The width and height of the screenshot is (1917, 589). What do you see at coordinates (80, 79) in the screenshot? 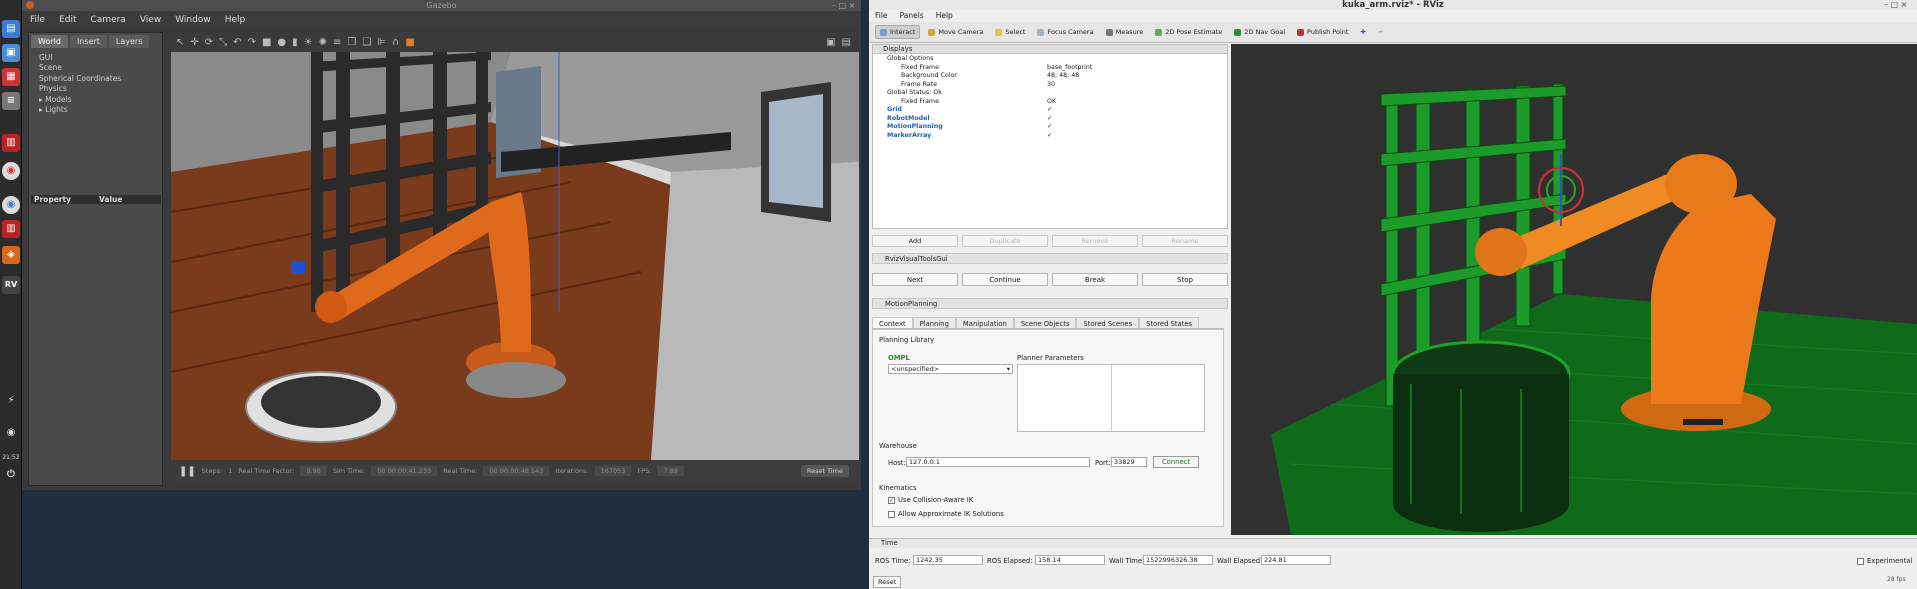
I see `tree-item: Spherical Coordinates` at bounding box center [80, 79].